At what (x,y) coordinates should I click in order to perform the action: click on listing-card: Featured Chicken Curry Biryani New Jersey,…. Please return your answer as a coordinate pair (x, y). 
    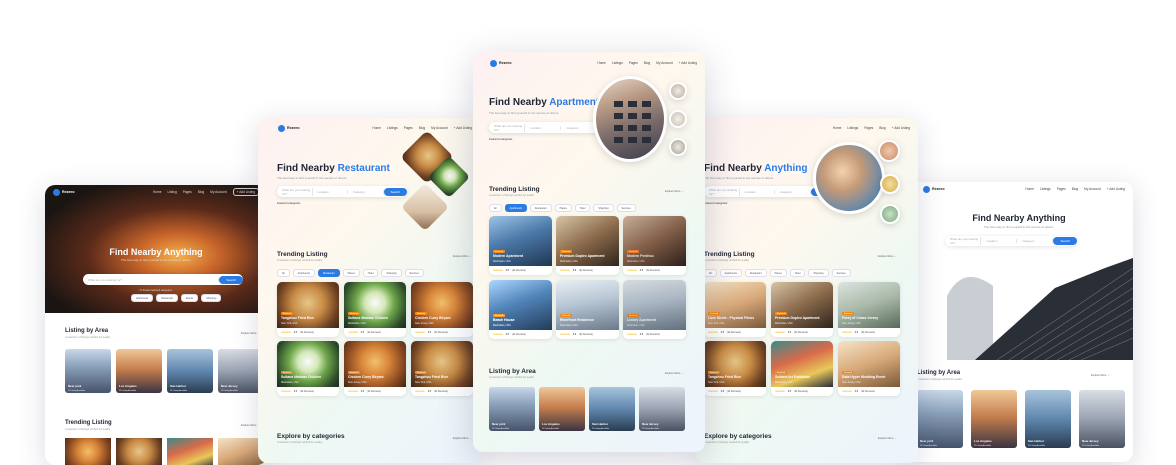
    Looking at the image, I should click on (442, 309).